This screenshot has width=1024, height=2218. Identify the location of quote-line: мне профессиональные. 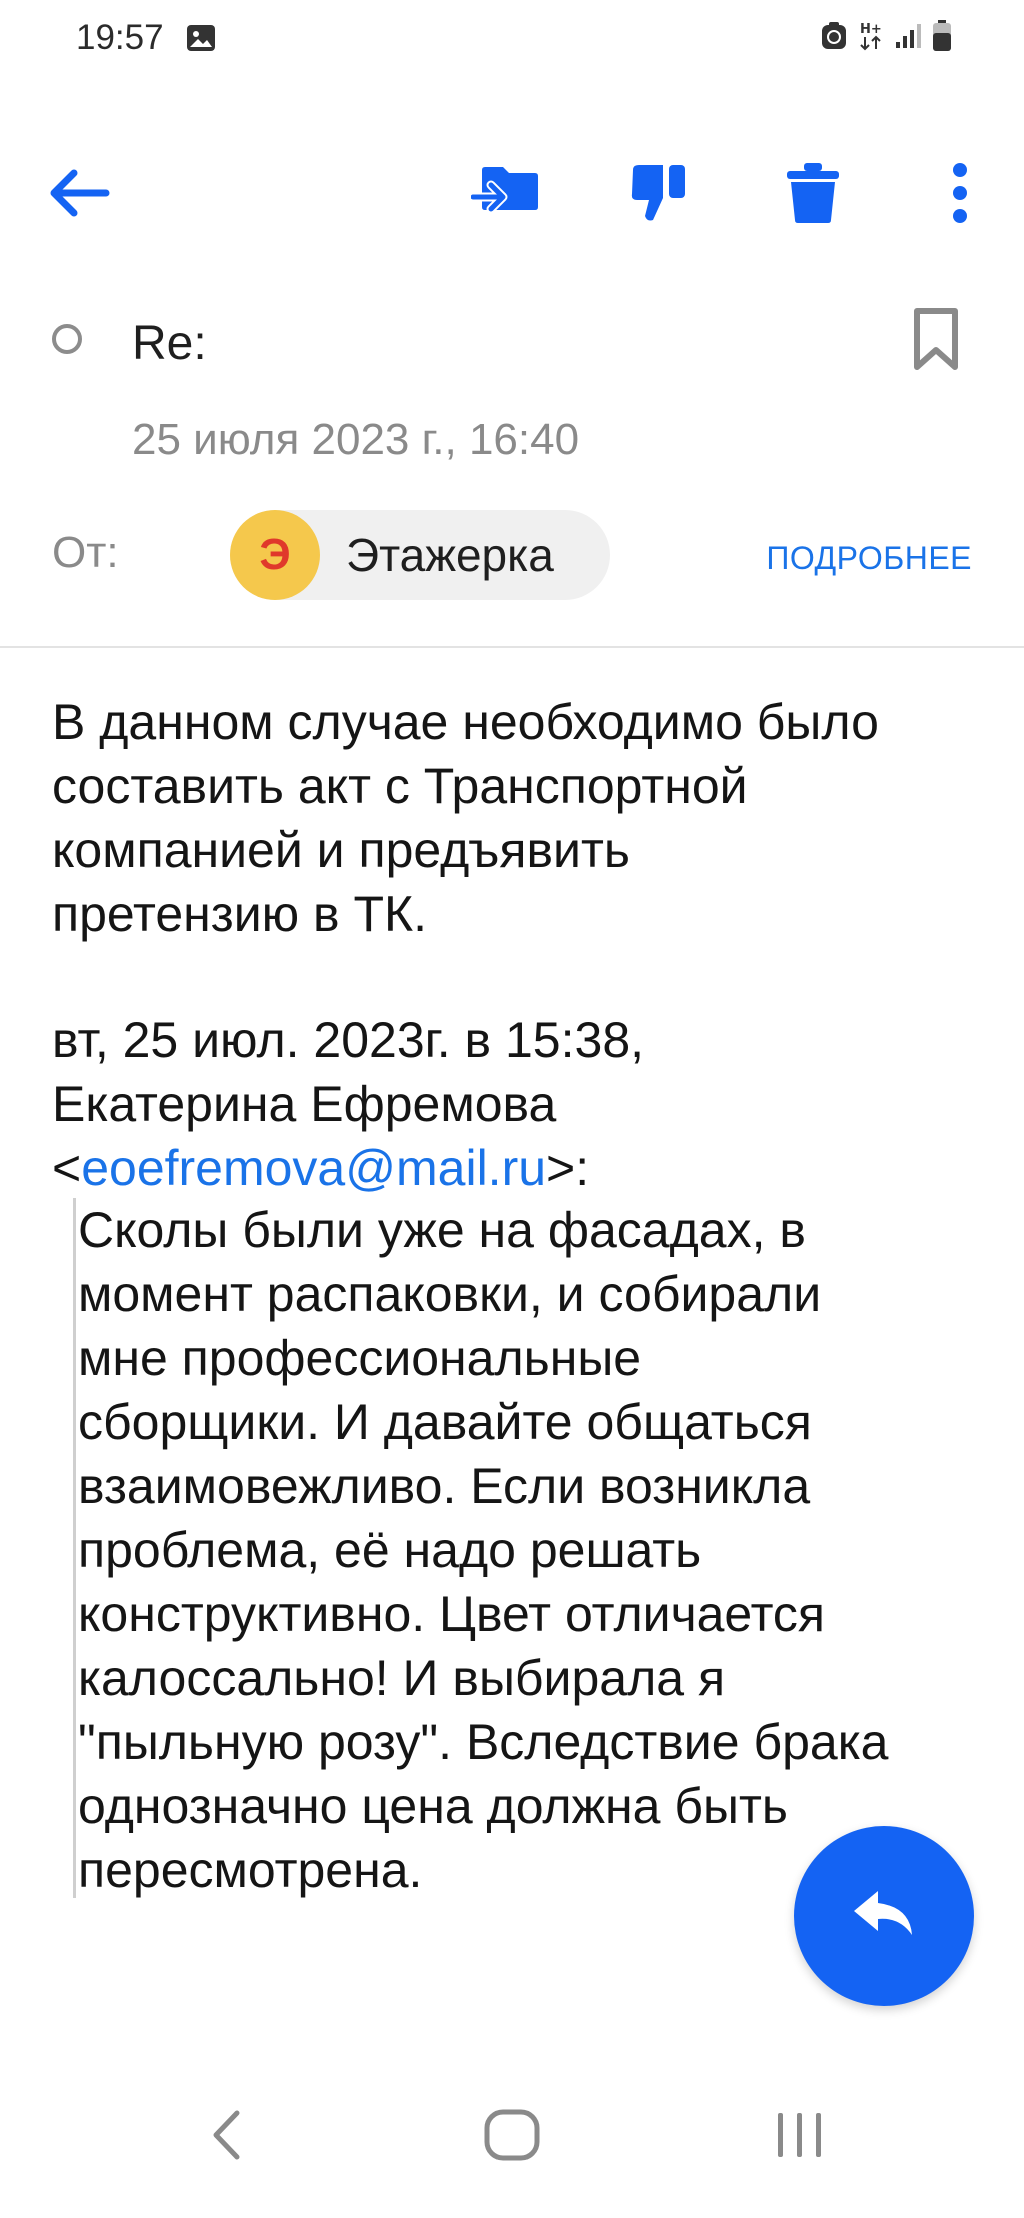
(360, 1358).